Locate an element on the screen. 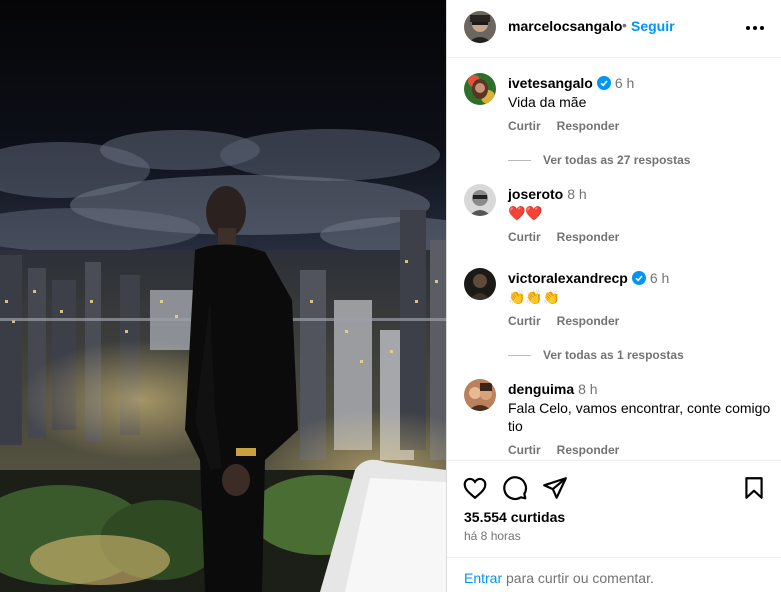 This screenshot has height=592, width=781. author-username: marcelocsangalo is located at coordinates (565, 26).